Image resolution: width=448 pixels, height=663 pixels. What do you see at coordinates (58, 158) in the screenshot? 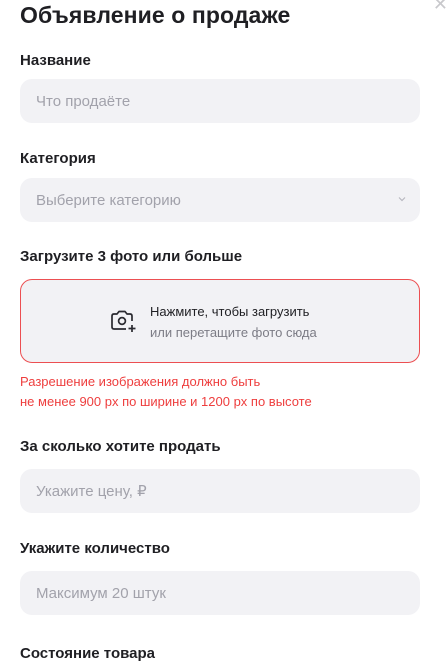
I see `category-label: Категория` at bounding box center [58, 158].